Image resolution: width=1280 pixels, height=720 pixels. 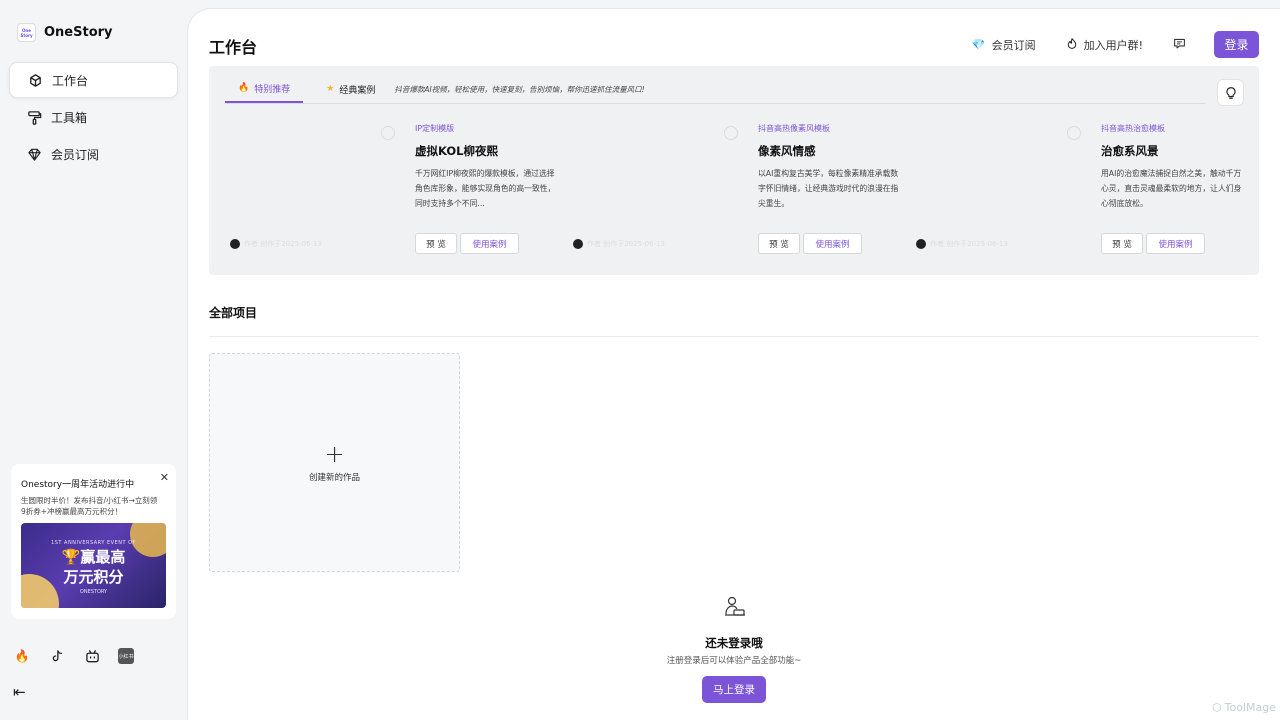 I want to click on promo-description: 生圆限时半价！发布抖音/小红书→立刻领9折券+冲榜赢最高万元积分！, so click(x=89, y=506).